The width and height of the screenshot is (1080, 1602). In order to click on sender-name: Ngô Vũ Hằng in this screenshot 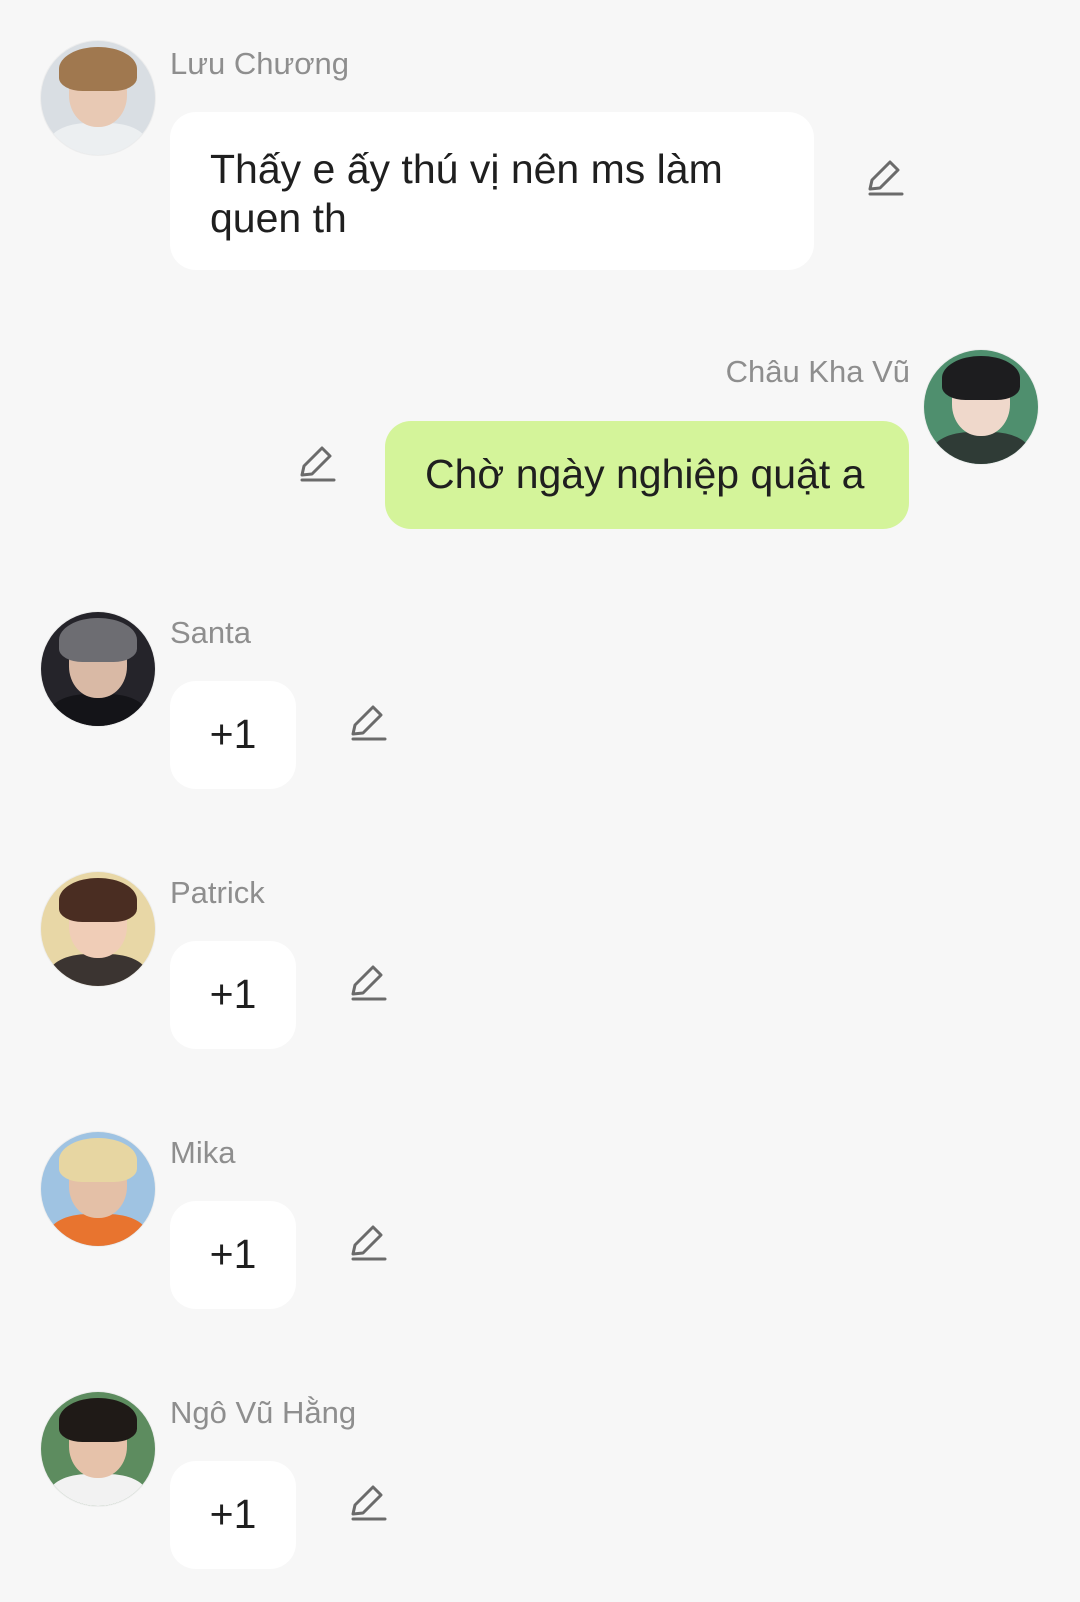, I will do `click(263, 1412)`.